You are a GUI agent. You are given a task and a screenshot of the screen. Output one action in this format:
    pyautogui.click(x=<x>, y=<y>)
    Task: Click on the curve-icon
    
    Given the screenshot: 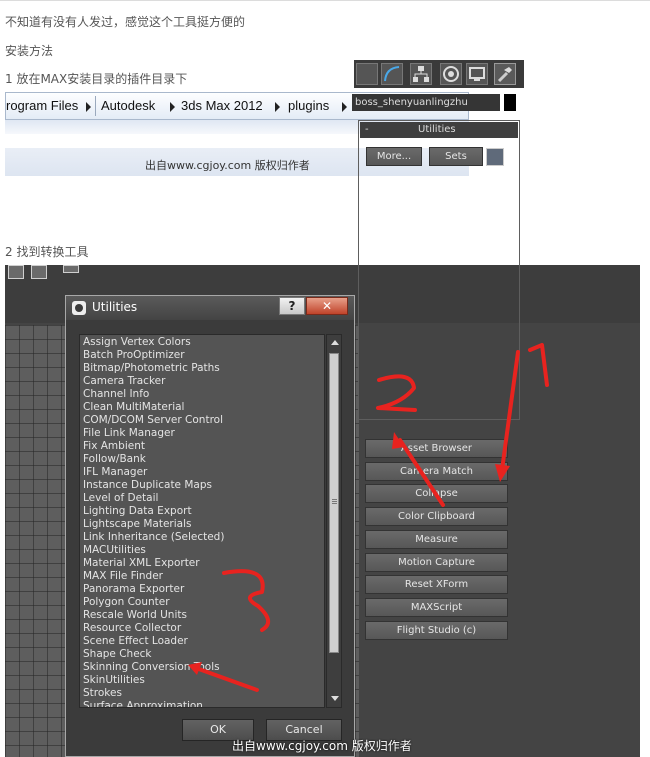 What is the action you would take?
    pyautogui.click(x=392, y=74)
    